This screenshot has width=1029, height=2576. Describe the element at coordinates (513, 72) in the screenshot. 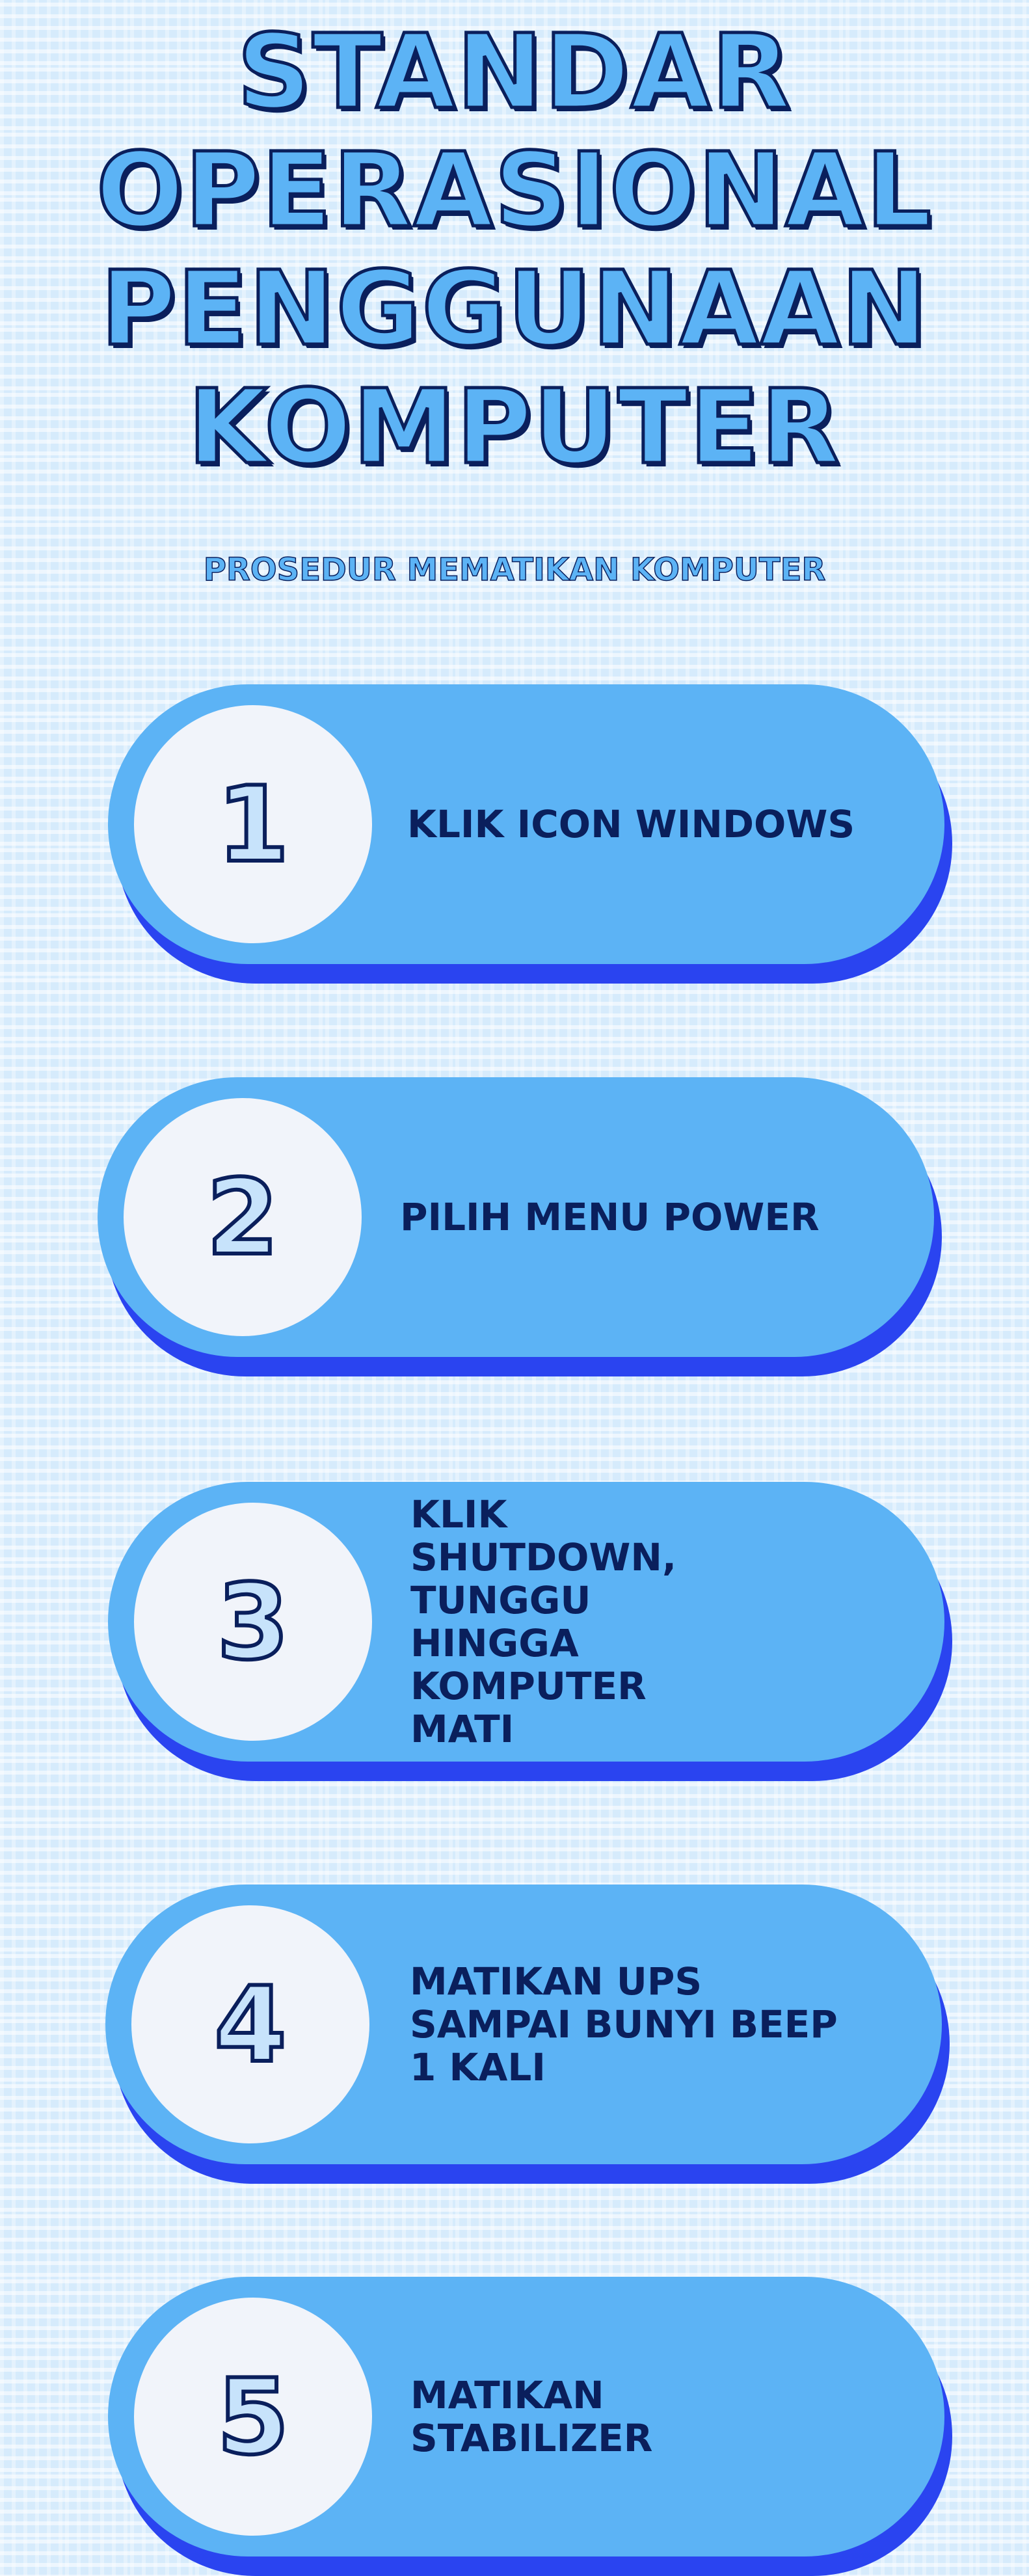

I see `title-line-1: STANDAR` at that location.